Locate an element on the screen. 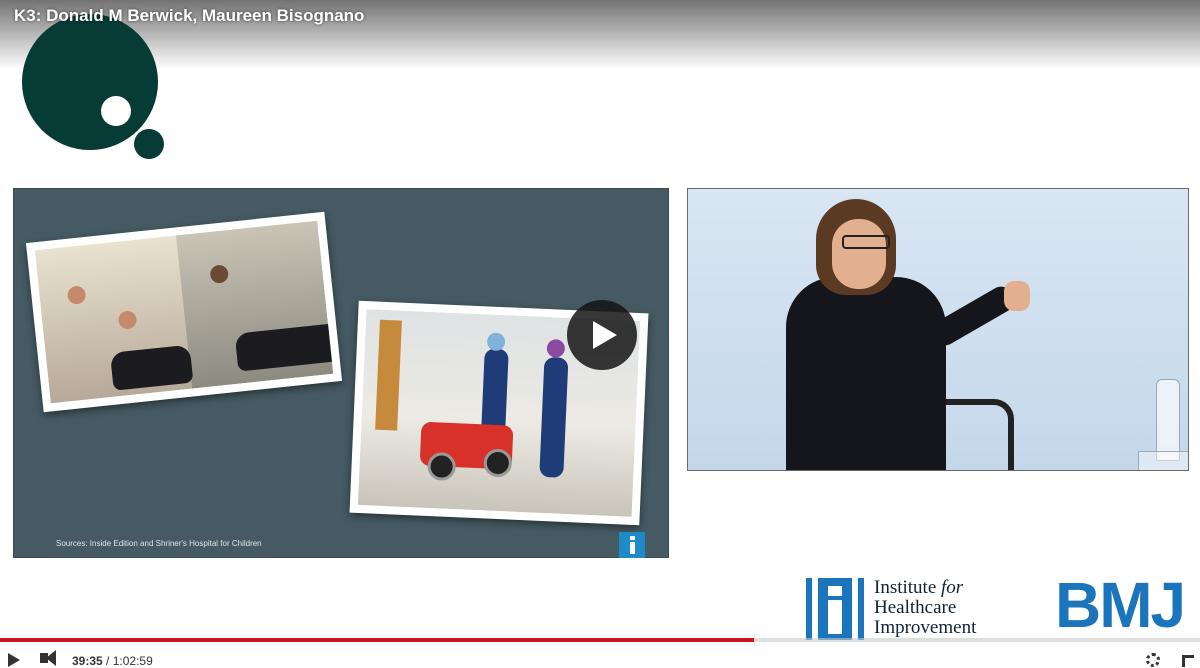 The width and height of the screenshot is (1200, 668). slide-photo-kids-cars is located at coordinates (184, 312).